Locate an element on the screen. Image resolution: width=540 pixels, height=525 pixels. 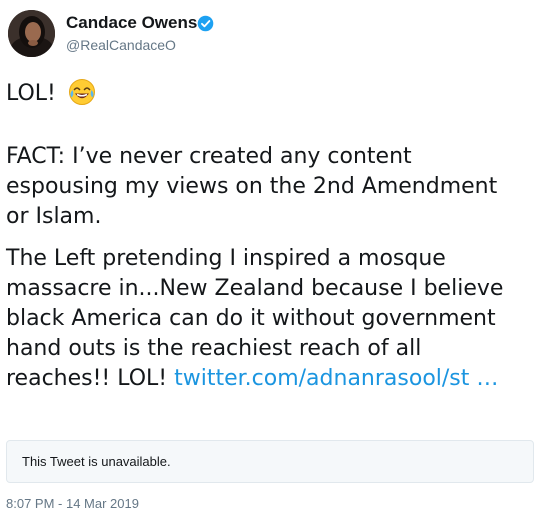
author-display-name: Candace Owens is located at coordinates (131, 23).